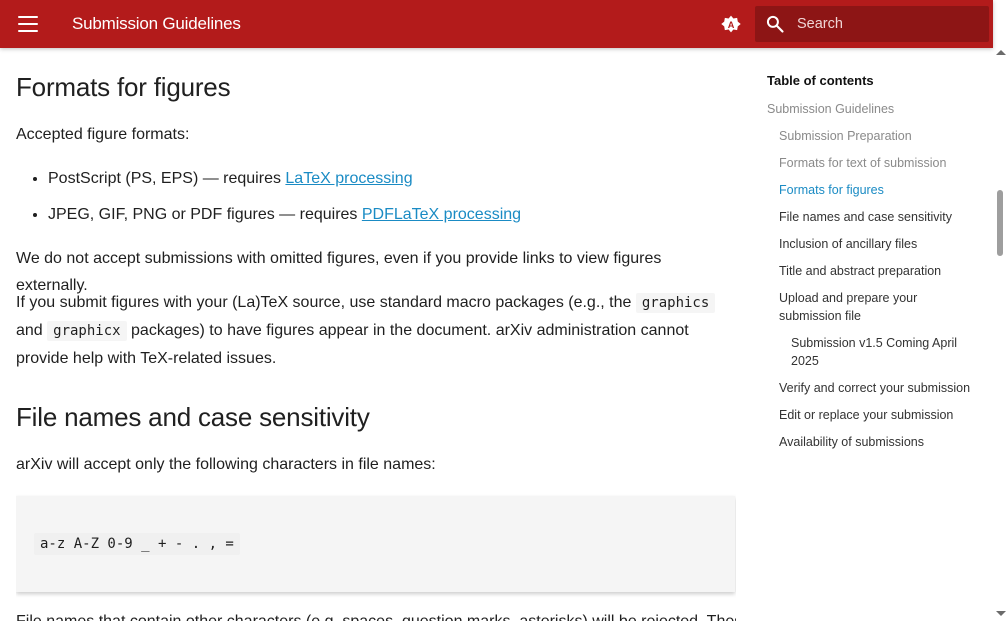 The width and height of the screenshot is (1008, 621). Describe the element at coordinates (1001, 613) in the screenshot. I see `scroll-down-arrow-icon` at that location.